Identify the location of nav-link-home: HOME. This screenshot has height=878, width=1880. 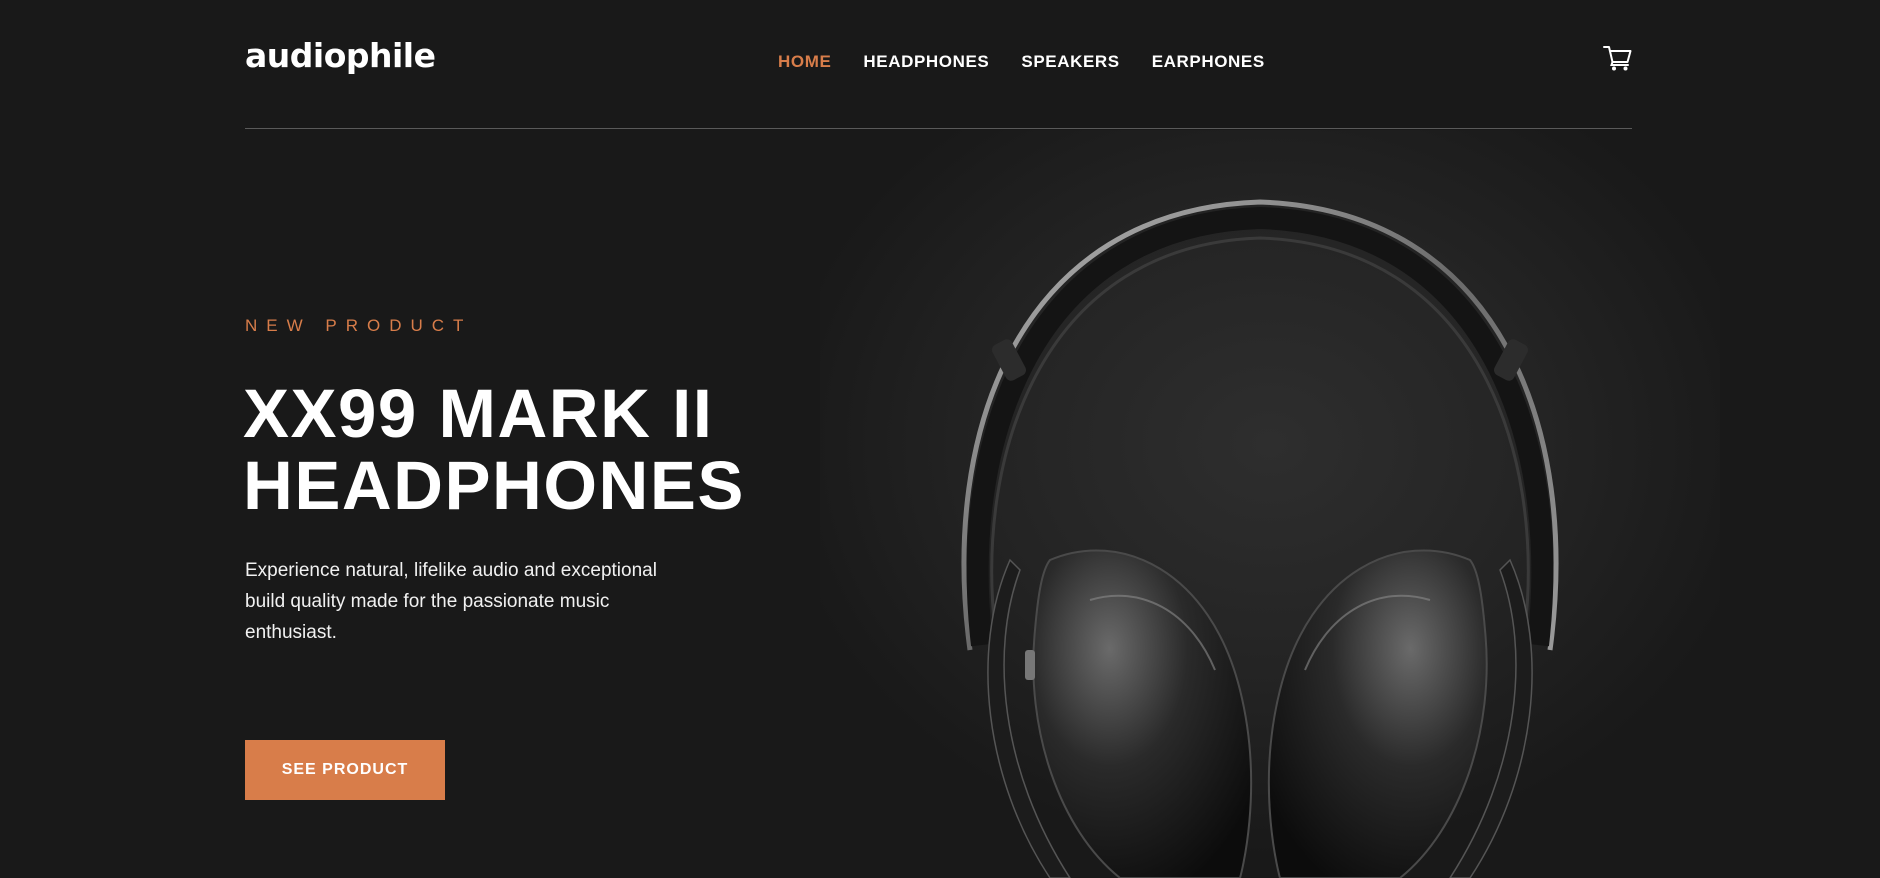
(804, 62).